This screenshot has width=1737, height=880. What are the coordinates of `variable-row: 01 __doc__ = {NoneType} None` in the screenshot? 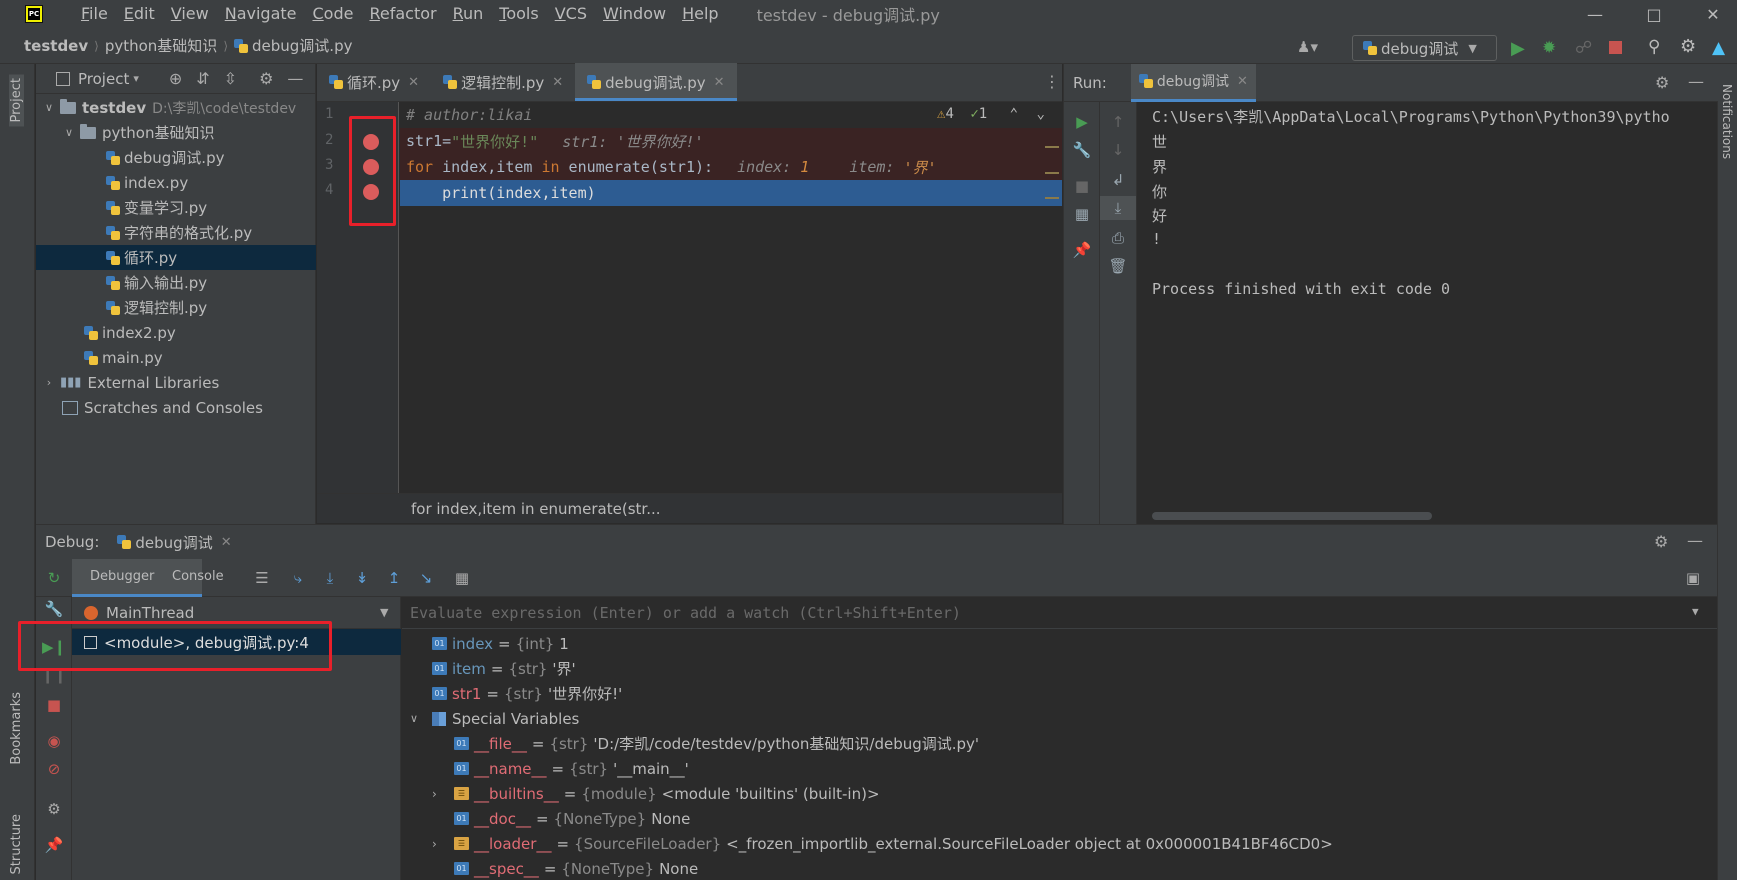 It's located at (572, 818).